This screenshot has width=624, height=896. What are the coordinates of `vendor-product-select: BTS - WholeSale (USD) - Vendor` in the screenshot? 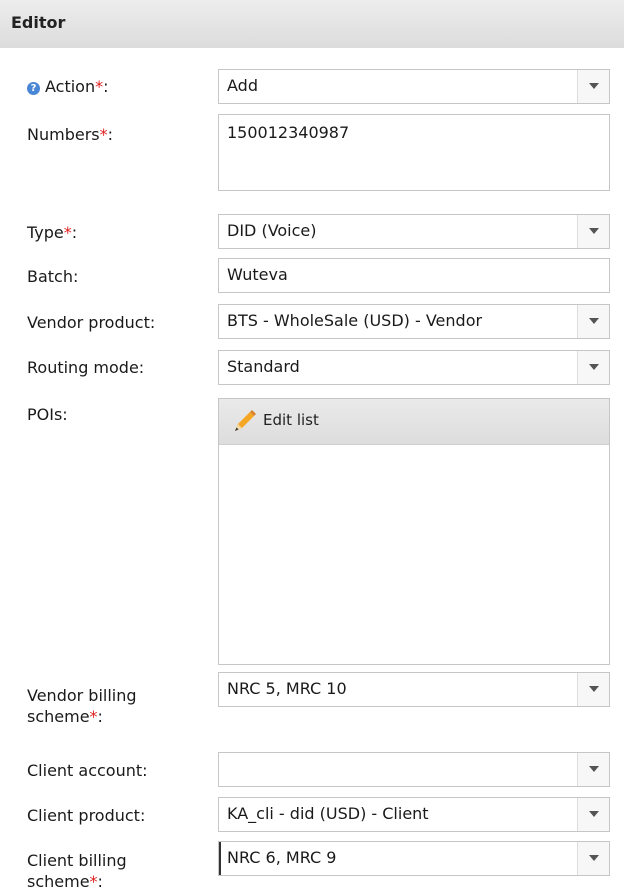 It's located at (414, 321).